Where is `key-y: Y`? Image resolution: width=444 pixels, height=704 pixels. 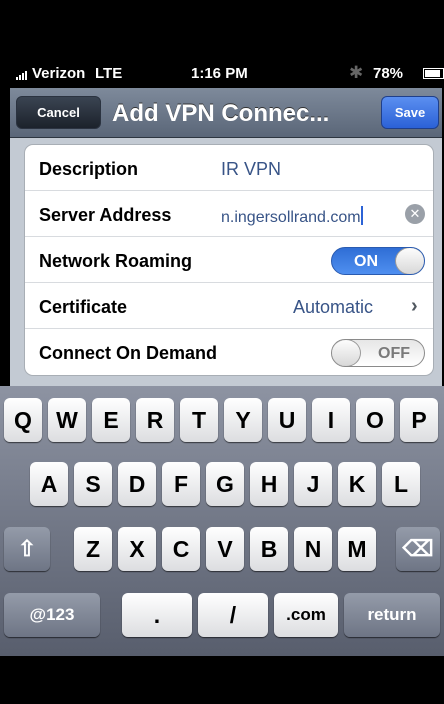 key-y: Y is located at coordinates (243, 420).